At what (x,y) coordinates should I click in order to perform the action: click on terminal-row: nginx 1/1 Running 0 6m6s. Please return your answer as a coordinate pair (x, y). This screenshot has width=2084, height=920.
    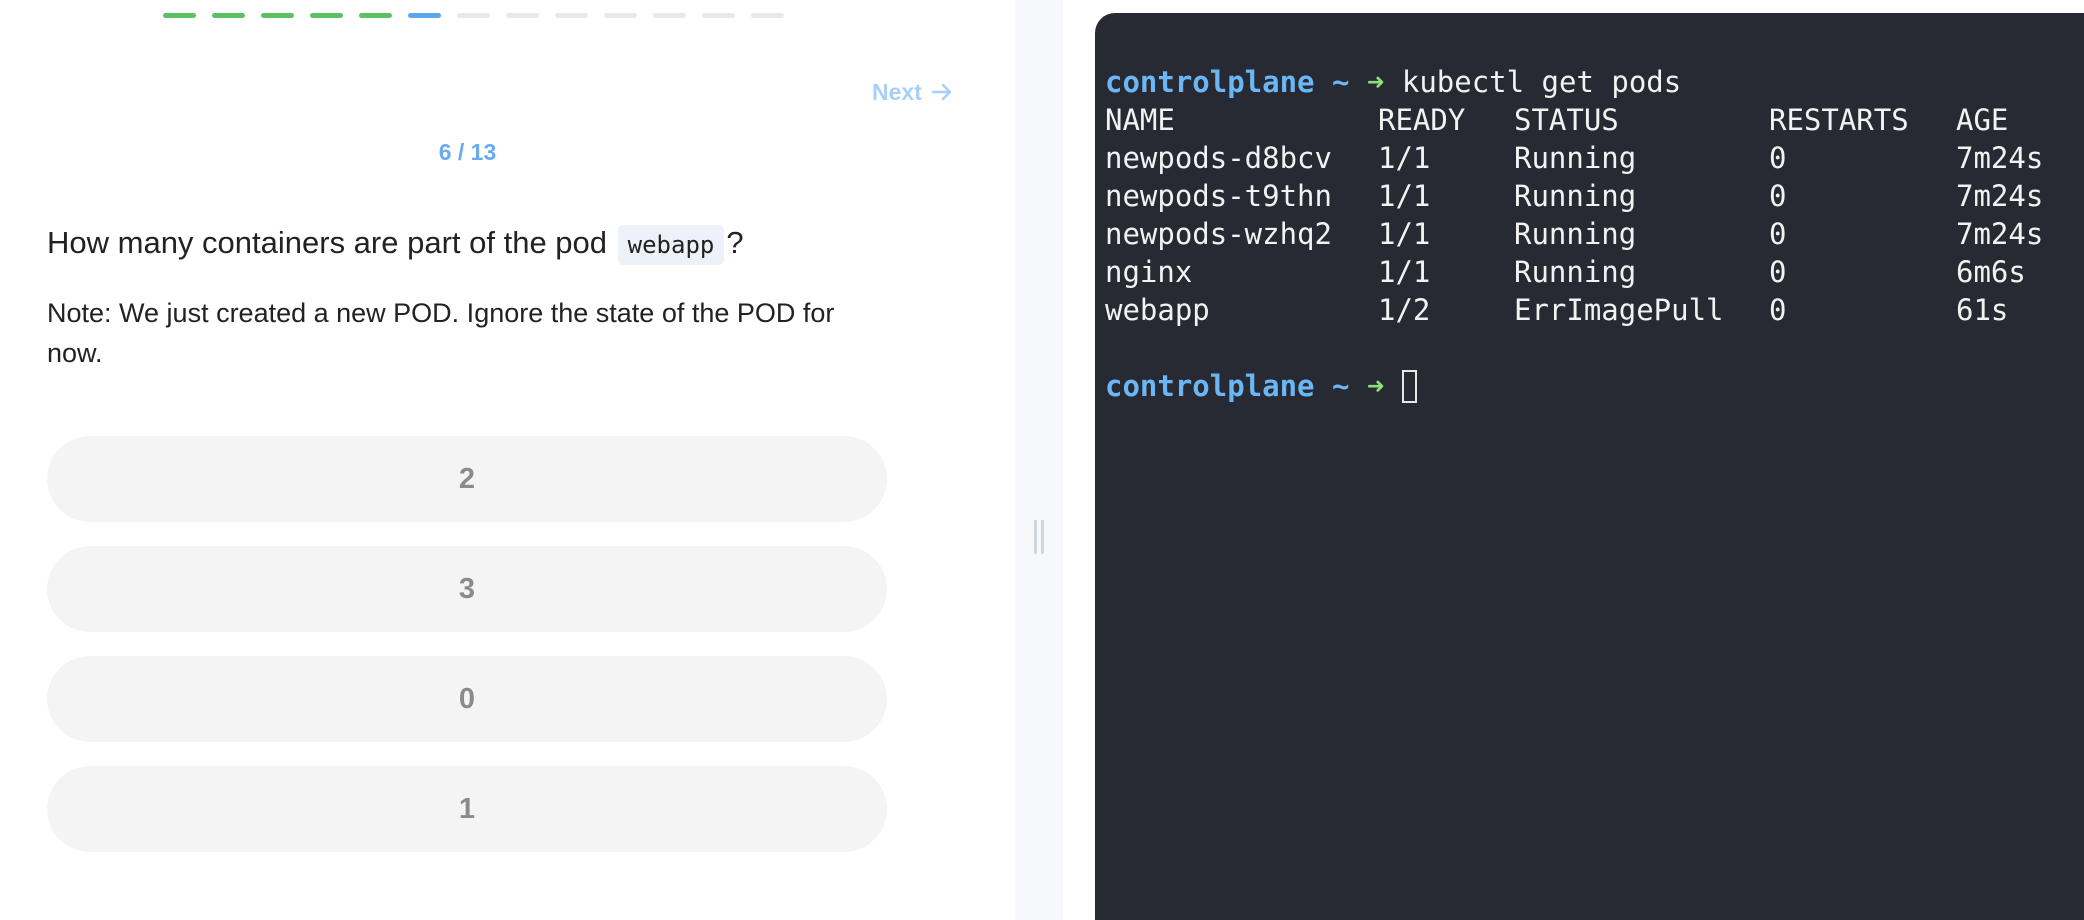
    Looking at the image, I should click on (1594, 272).